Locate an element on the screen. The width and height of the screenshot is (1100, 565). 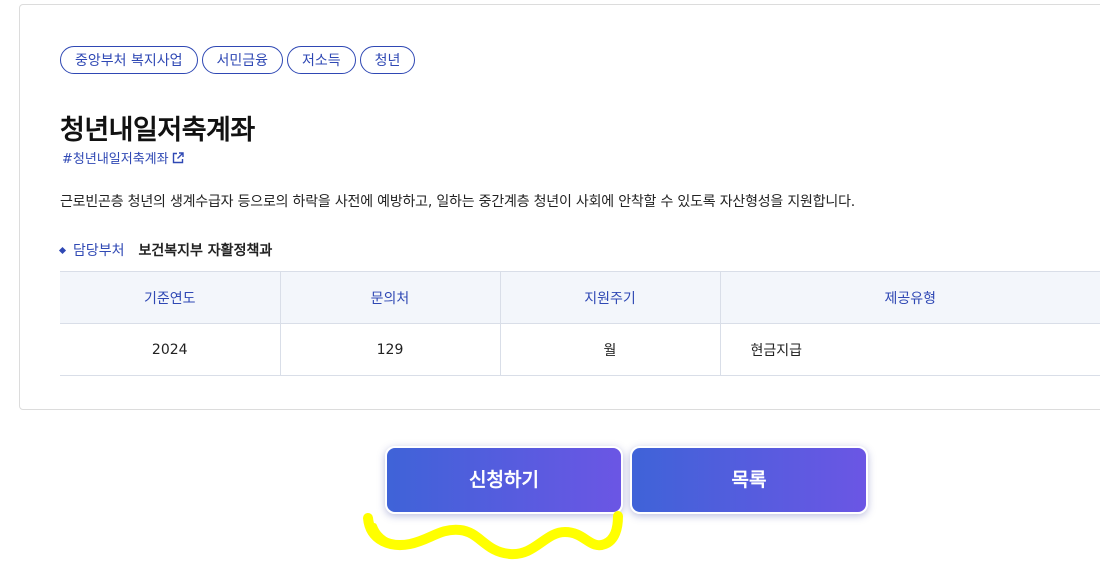
department-label: 담당부처 is located at coordinates (99, 251).